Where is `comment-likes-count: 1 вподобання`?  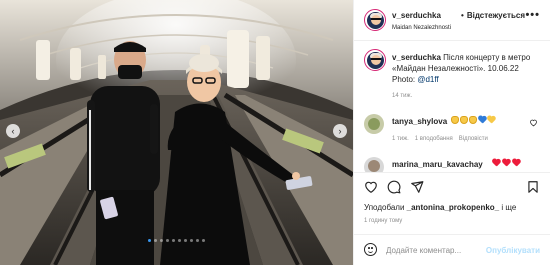
comment-likes-count: 1 вподобання is located at coordinates (434, 139).